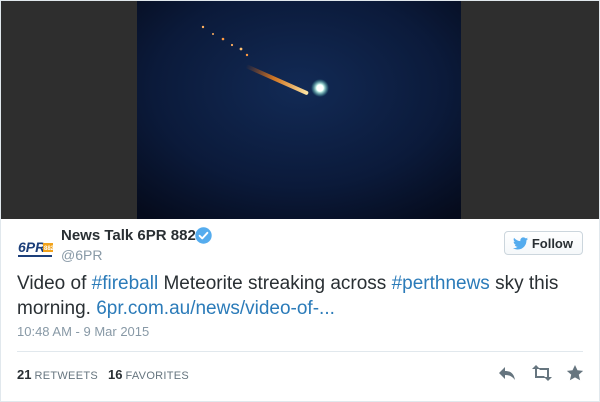  What do you see at coordinates (81, 255) in the screenshot?
I see `user-handle: @6PR` at bounding box center [81, 255].